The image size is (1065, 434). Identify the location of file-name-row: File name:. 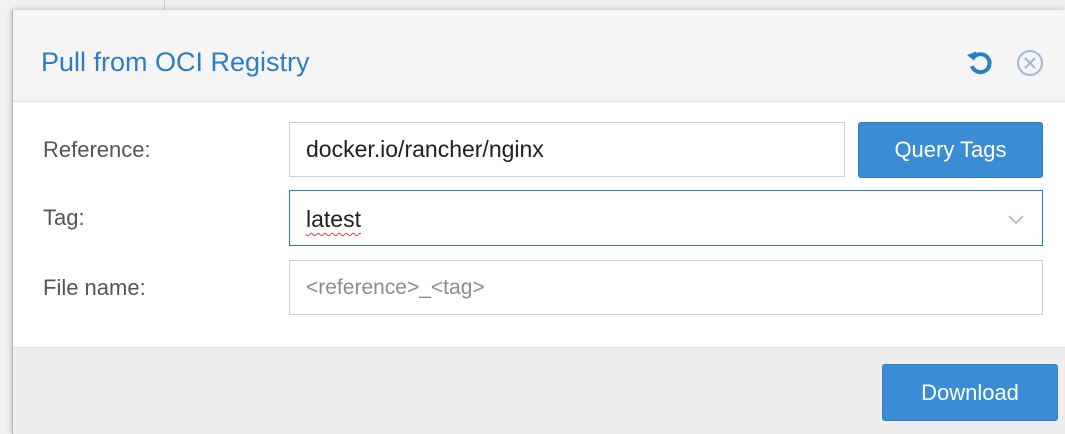
(539, 289).